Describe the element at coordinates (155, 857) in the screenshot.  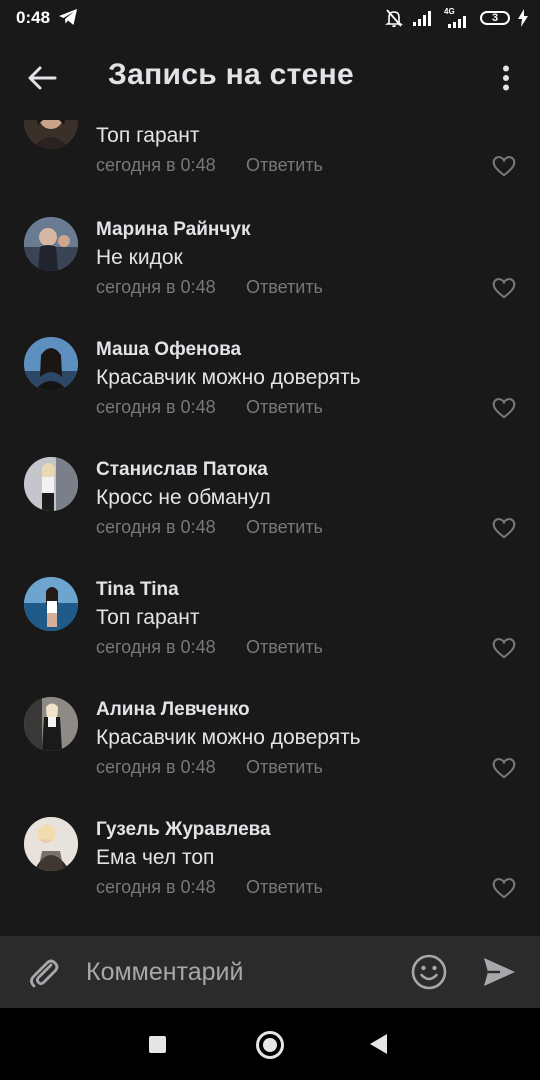
I see `comment-text: Ема чел топ` at that location.